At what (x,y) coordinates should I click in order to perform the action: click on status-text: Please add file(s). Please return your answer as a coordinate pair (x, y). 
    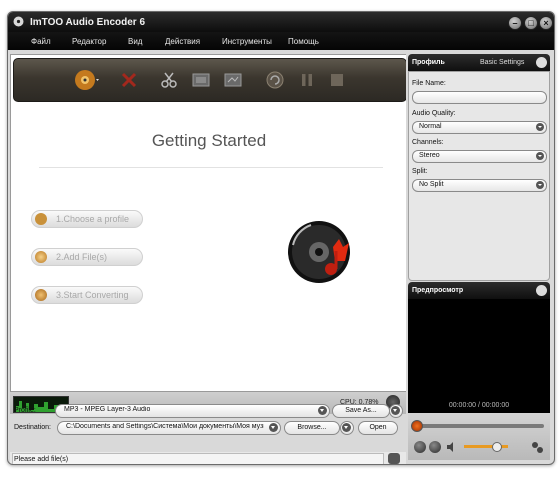
    Looking at the image, I should click on (41, 459).